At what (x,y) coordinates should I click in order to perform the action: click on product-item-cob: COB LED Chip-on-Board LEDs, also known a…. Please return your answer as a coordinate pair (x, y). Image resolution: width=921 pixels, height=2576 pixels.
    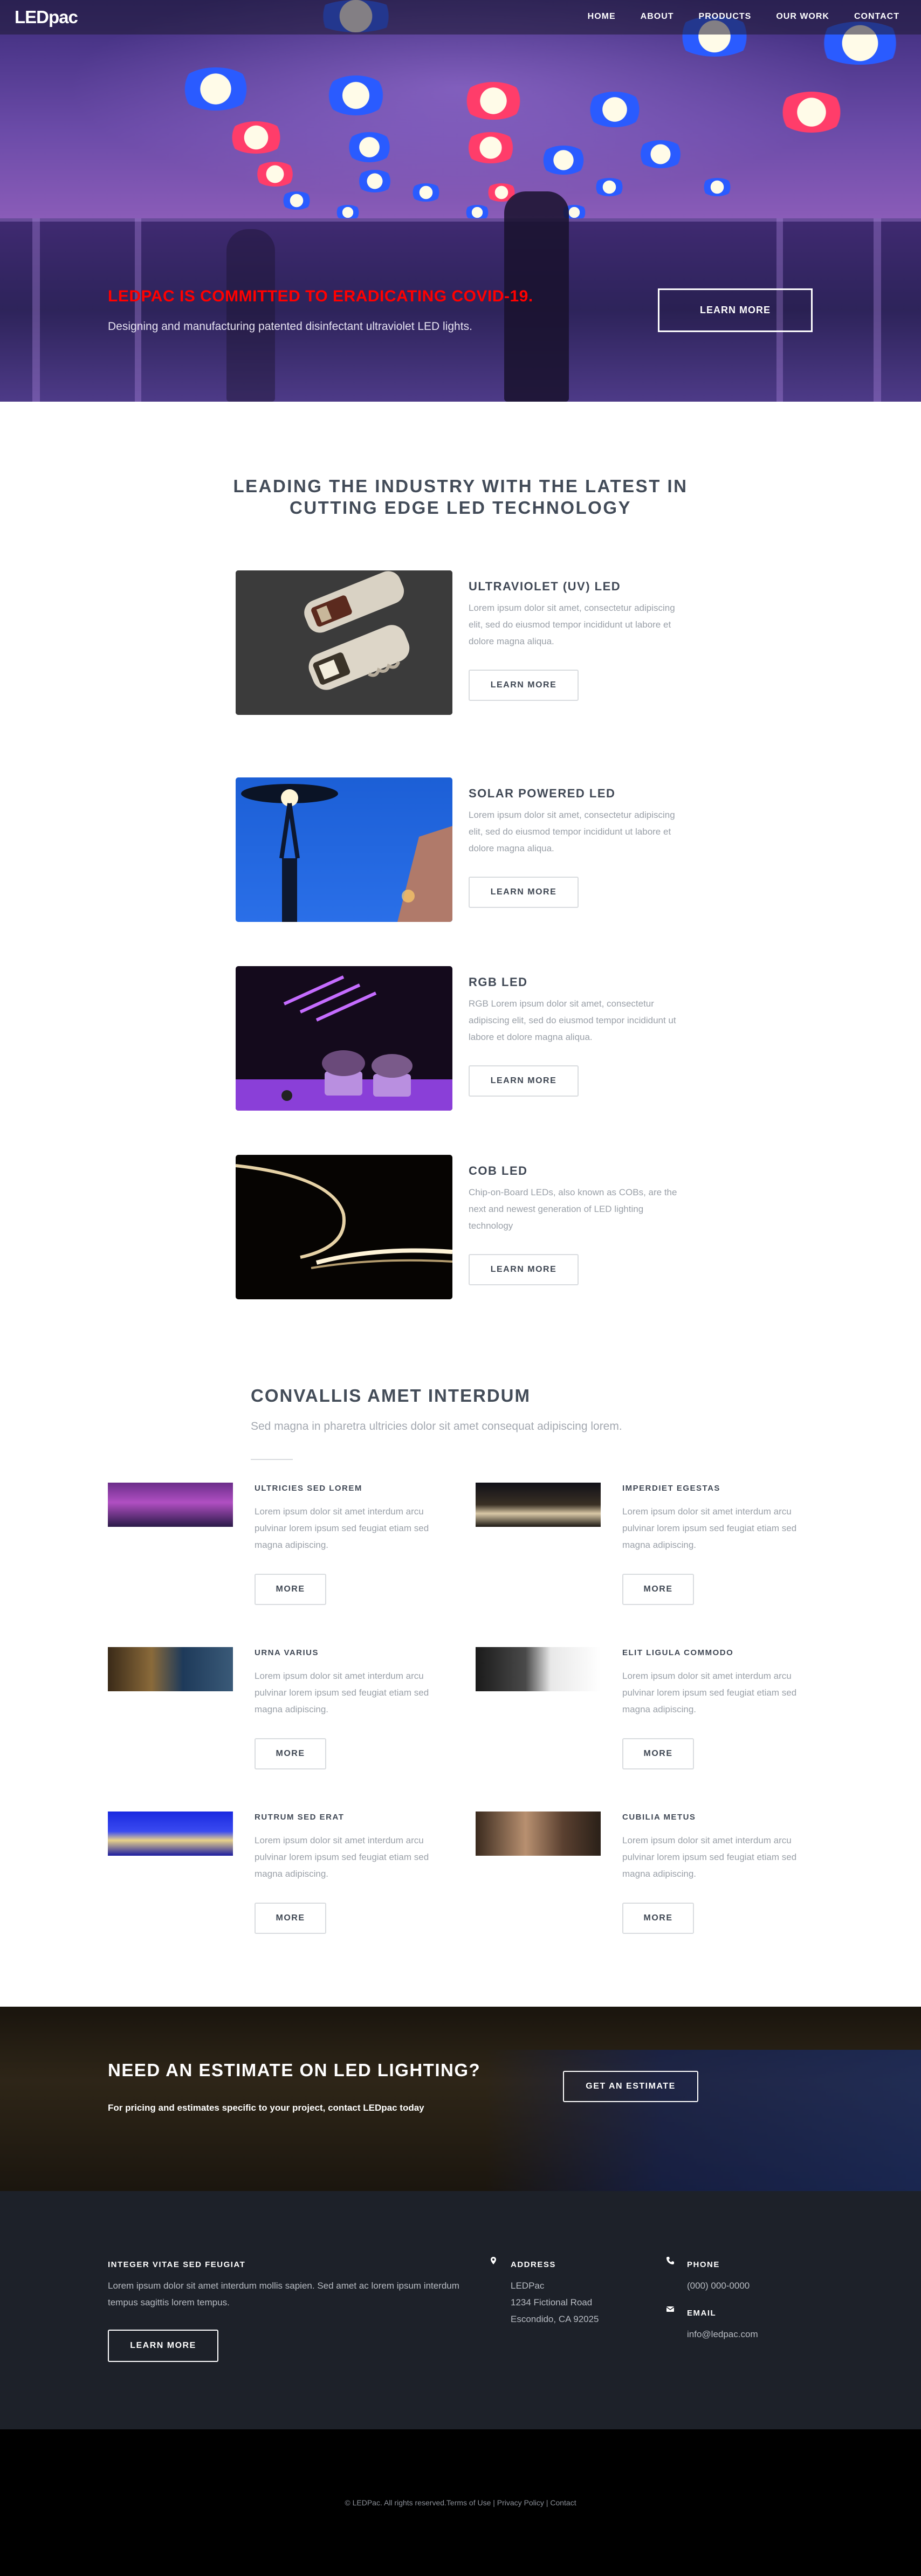
    Looking at the image, I should click on (462, 1227).